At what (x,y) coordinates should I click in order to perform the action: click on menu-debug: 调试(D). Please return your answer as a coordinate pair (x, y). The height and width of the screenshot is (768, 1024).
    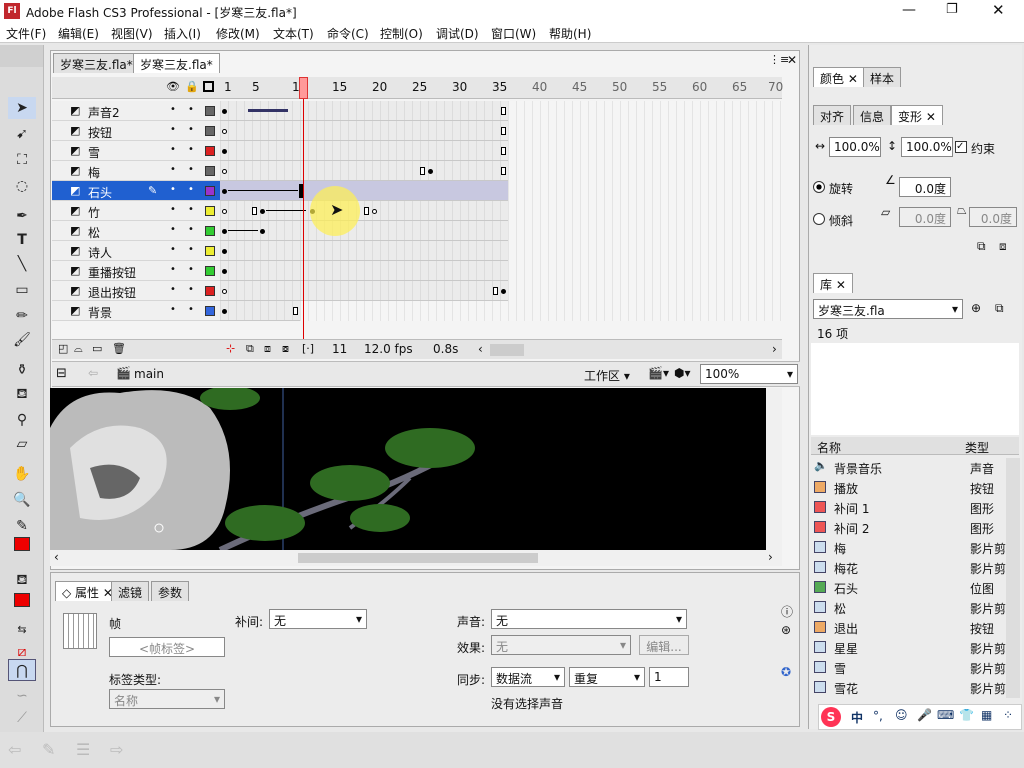
    Looking at the image, I should click on (457, 33).